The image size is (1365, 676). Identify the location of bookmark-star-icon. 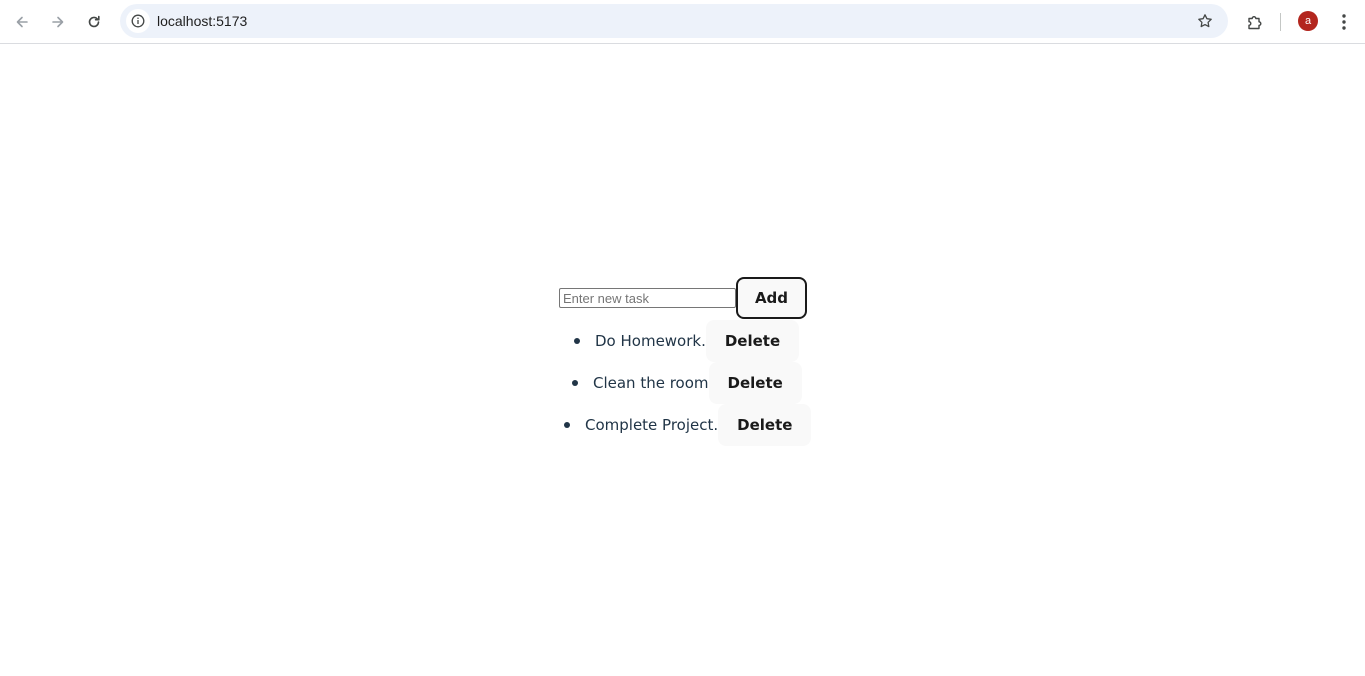
(1205, 21).